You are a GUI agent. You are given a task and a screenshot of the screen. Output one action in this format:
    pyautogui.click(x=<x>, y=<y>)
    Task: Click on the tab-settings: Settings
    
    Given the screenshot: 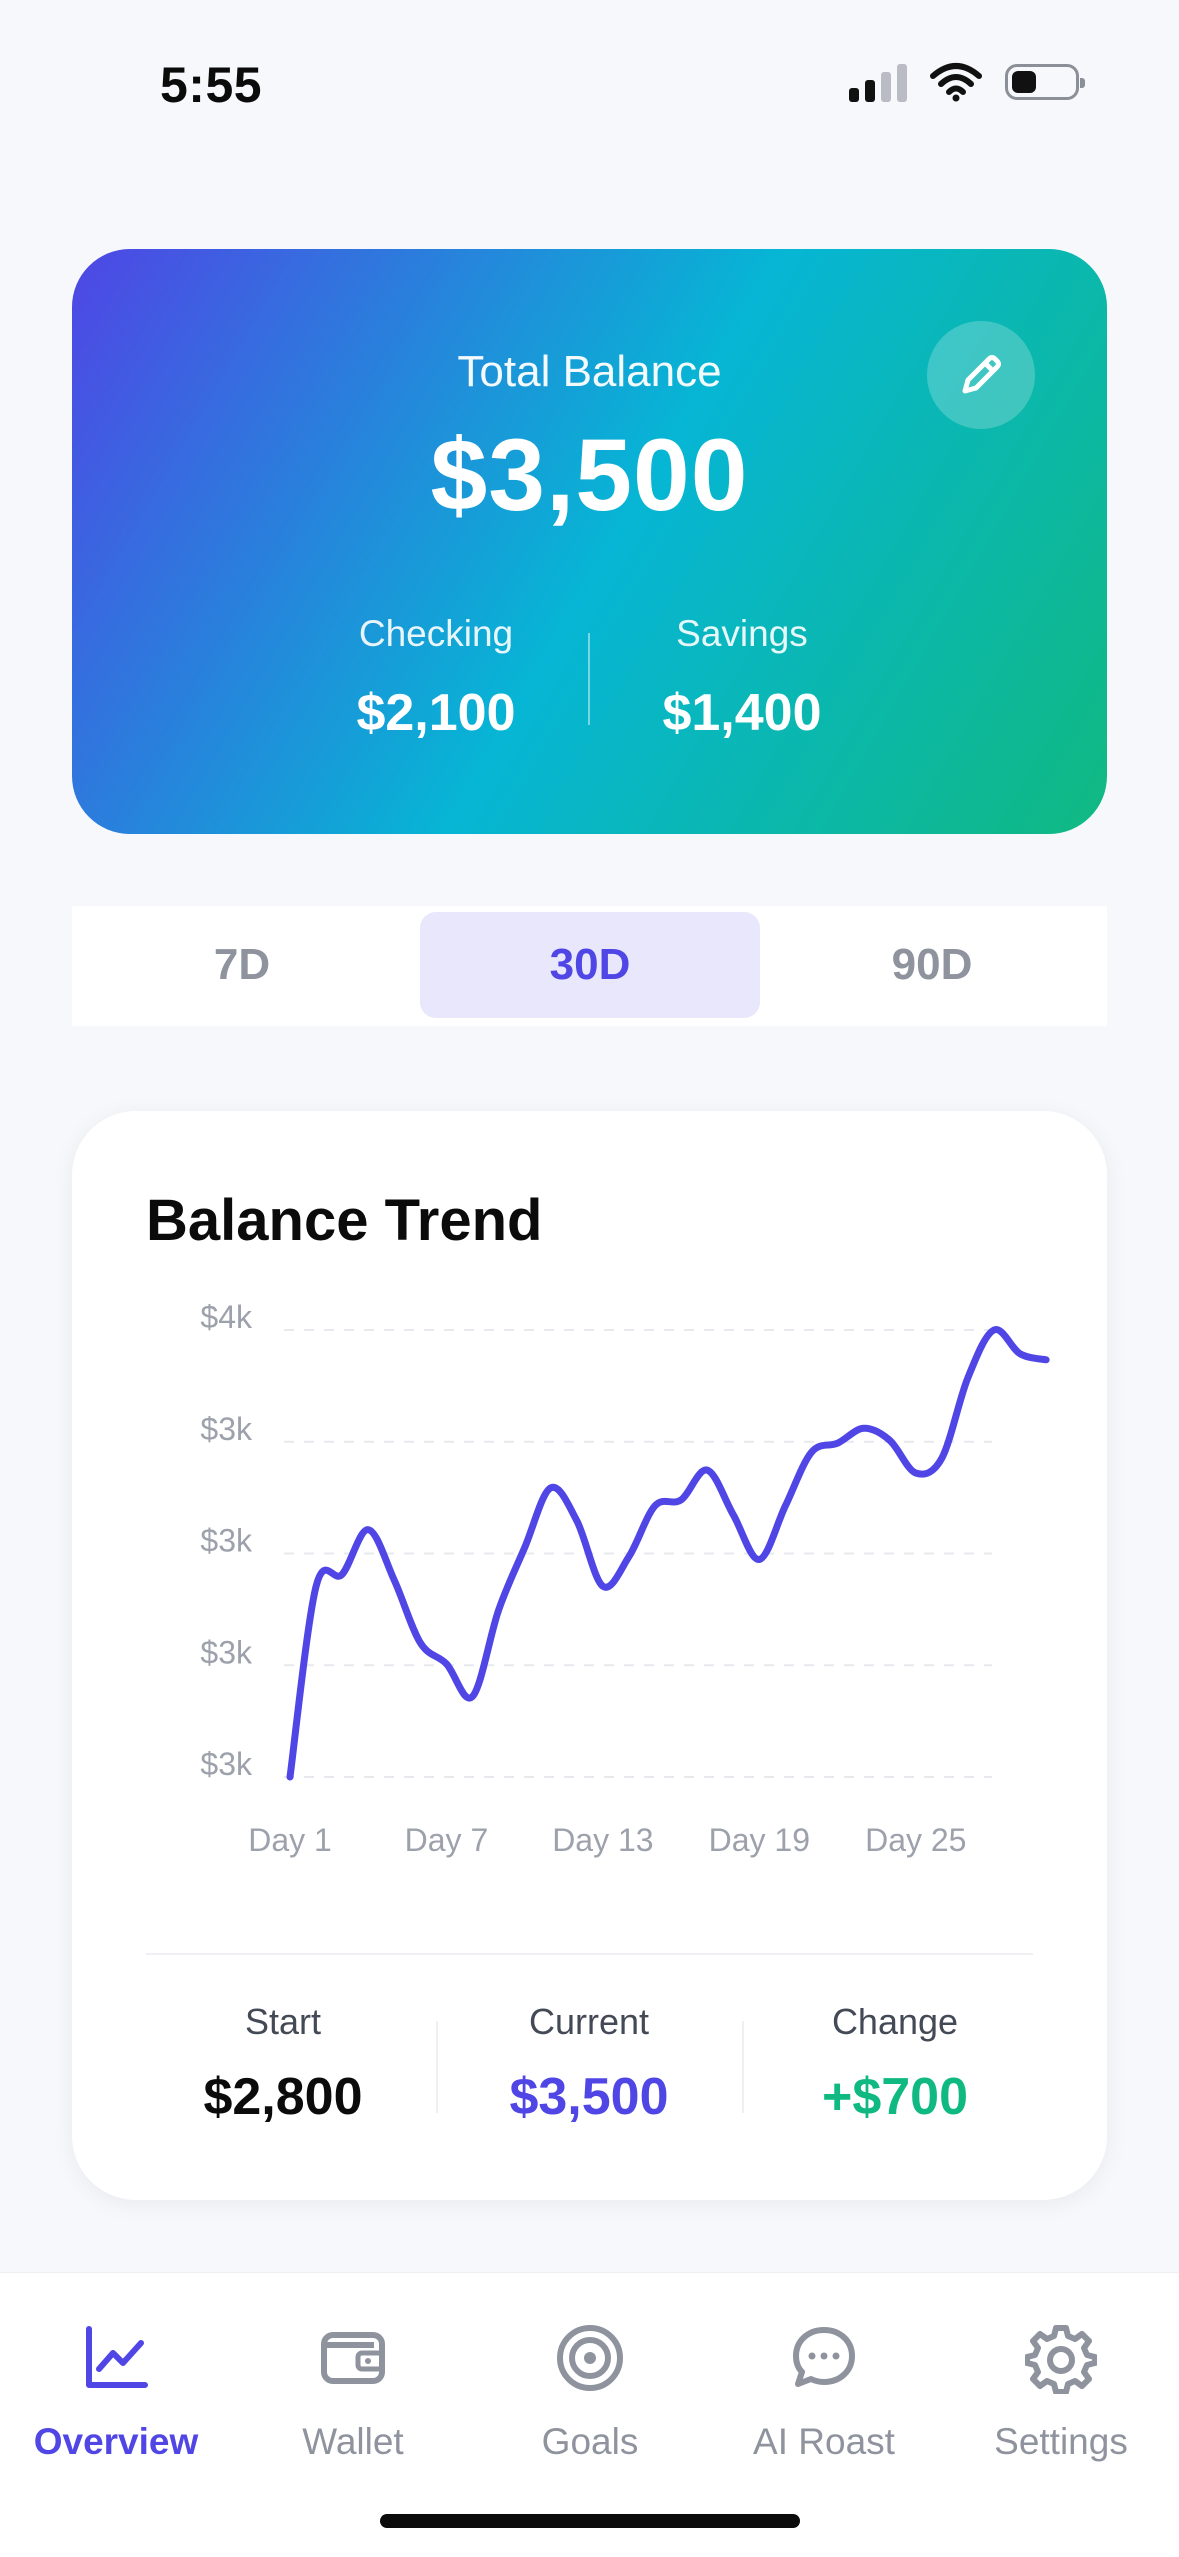 What is the action you would take?
    pyautogui.click(x=1061, y=2388)
    